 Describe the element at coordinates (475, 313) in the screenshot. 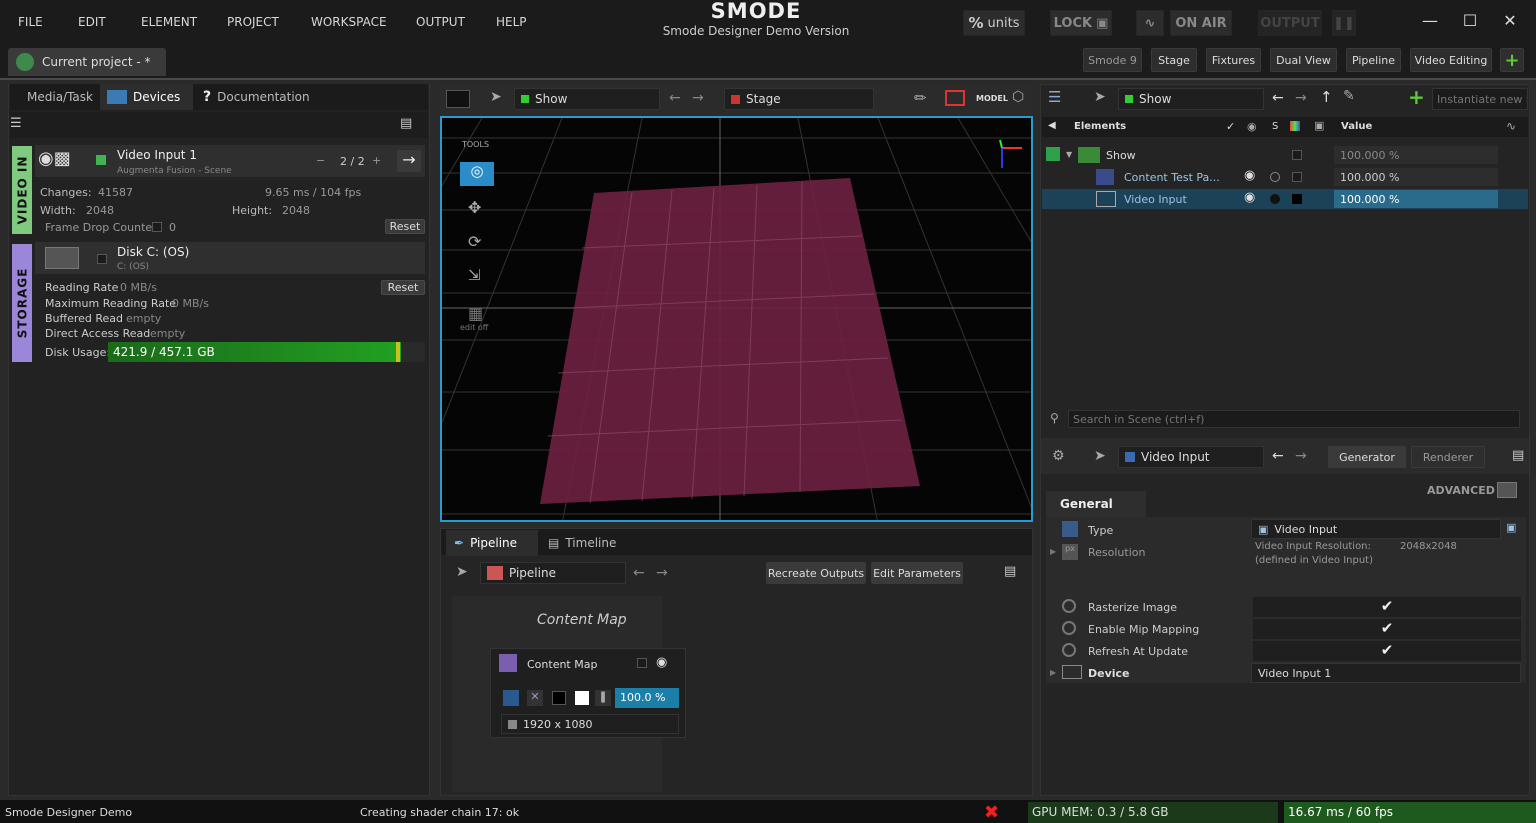

I see `edit-grid-icon: ▦` at that location.